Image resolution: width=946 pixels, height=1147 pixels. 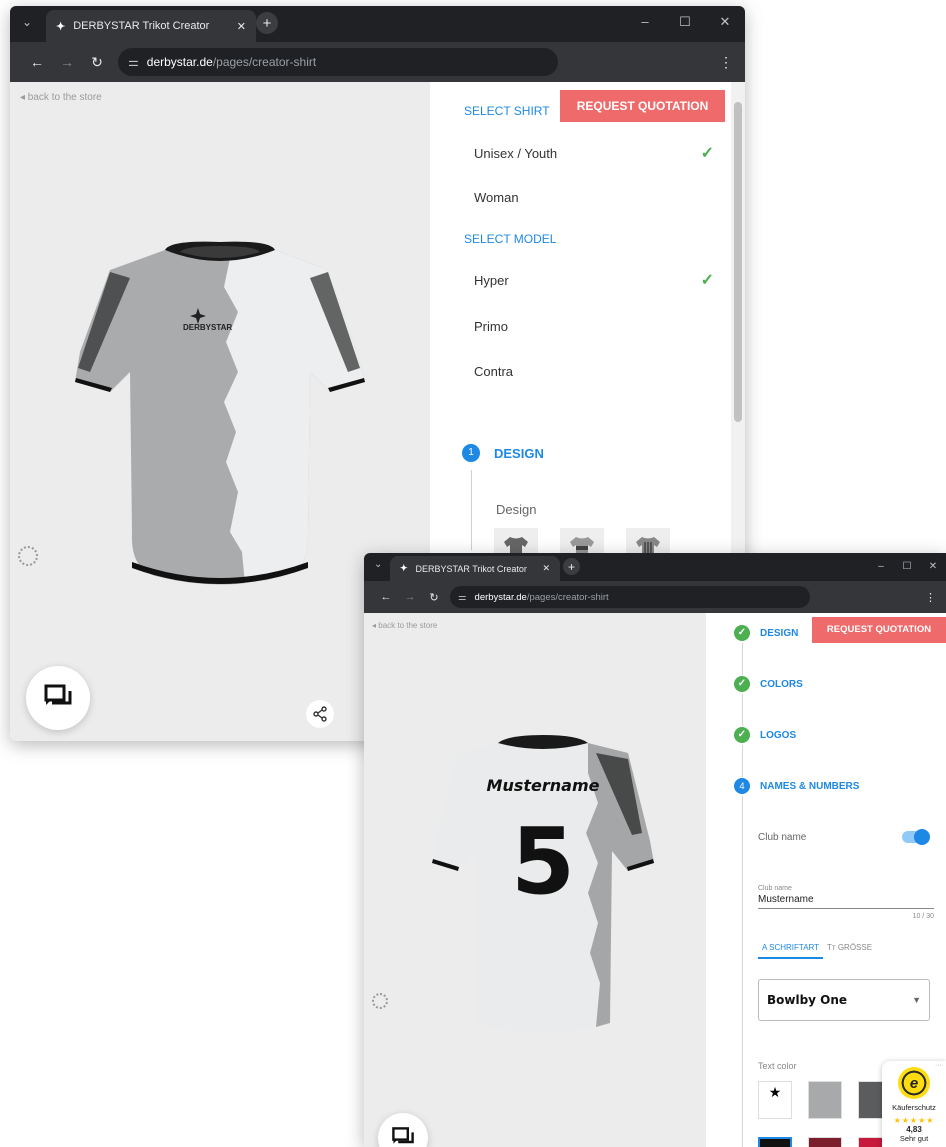 I want to click on badge-rating: 4,83, so click(x=914, y=1129).